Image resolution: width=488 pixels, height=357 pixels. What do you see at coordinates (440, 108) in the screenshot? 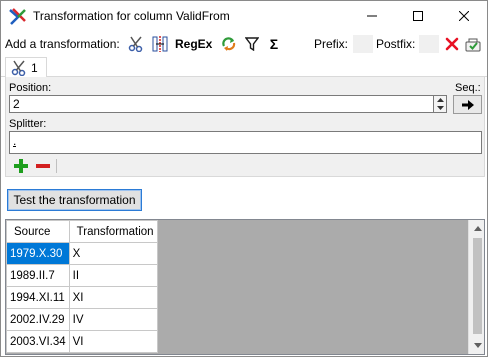
I see `spin-down-icon` at bounding box center [440, 108].